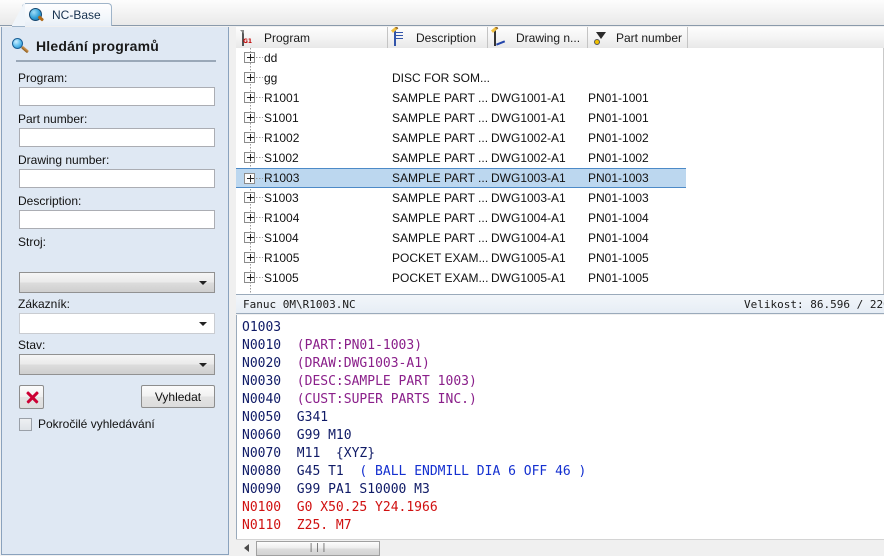 The width and height of the screenshot is (884, 556). What do you see at coordinates (249, 37) in the screenshot?
I see `program-page-icon` at bounding box center [249, 37].